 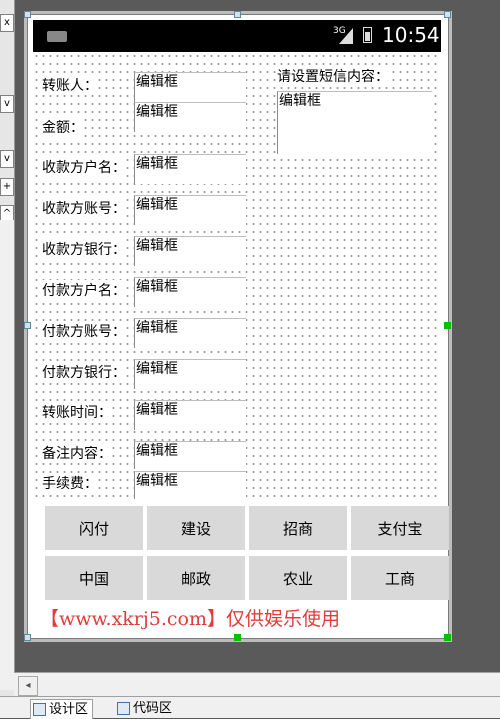 I want to click on resize-handle-top, so click(x=237, y=14).